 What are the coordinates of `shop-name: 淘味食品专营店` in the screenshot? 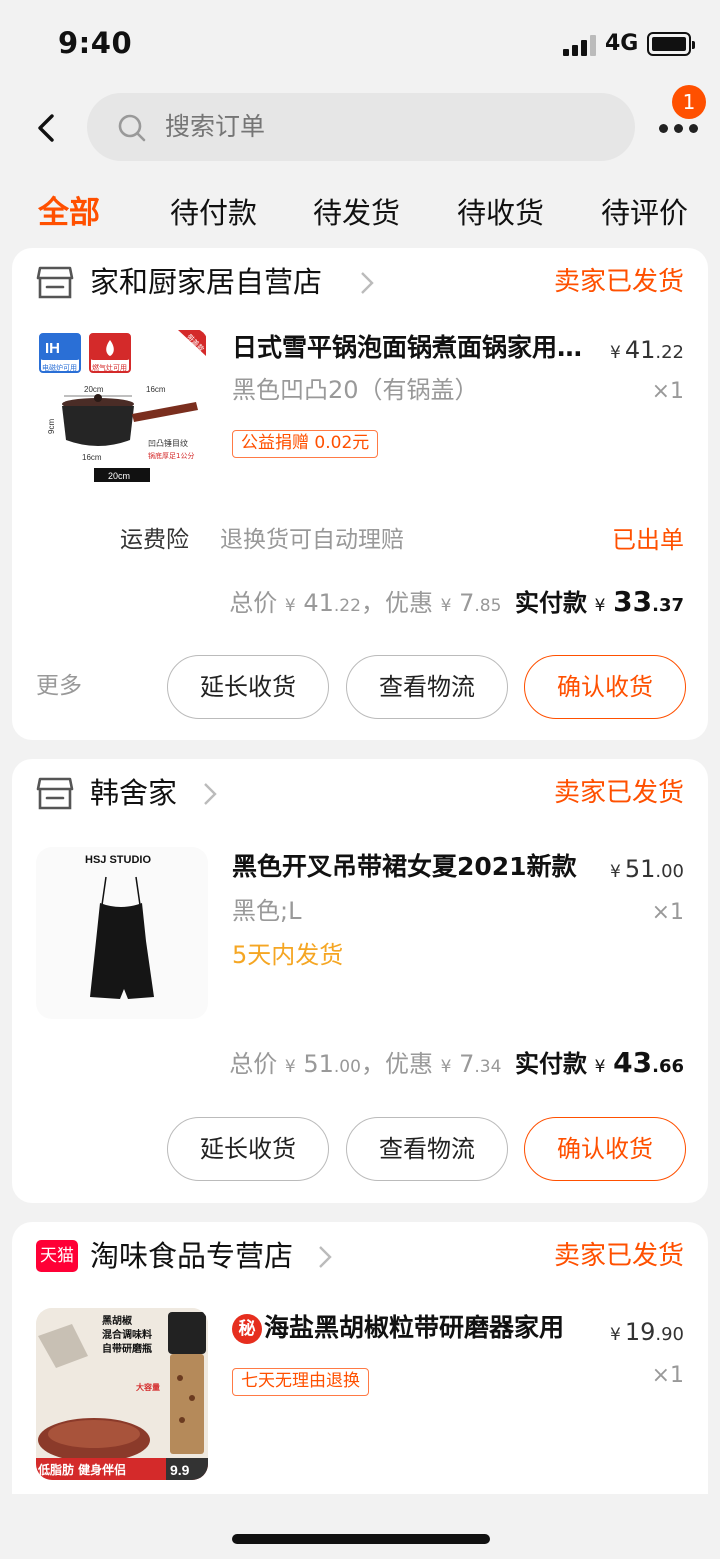 It's located at (192, 1256).